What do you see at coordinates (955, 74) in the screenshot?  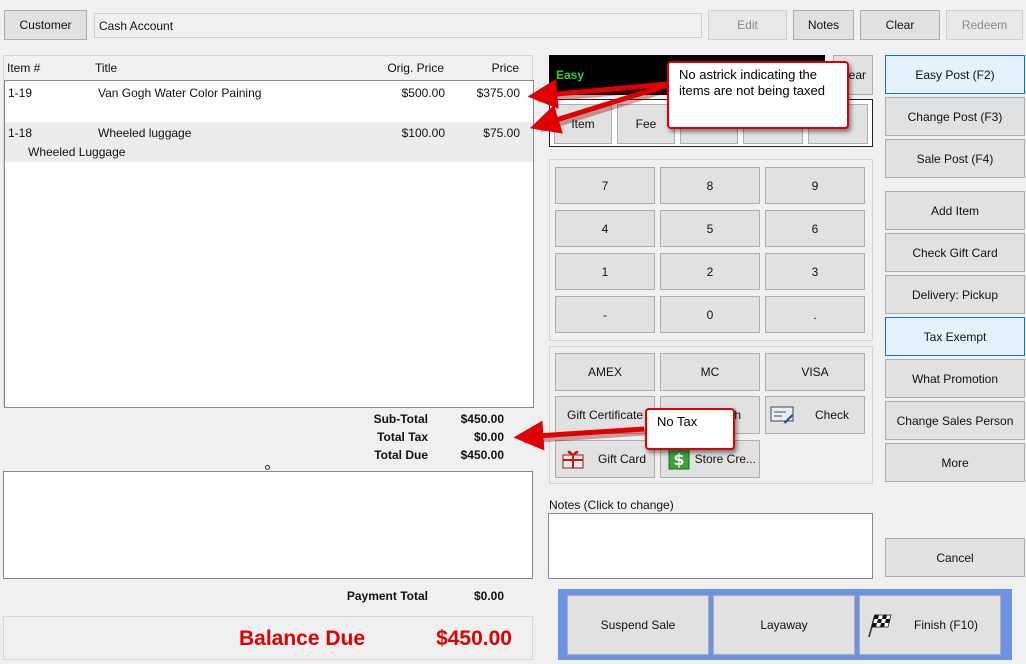 I see `easy-post-button: Easy Post (F2)` at bounding box center [955, 74].